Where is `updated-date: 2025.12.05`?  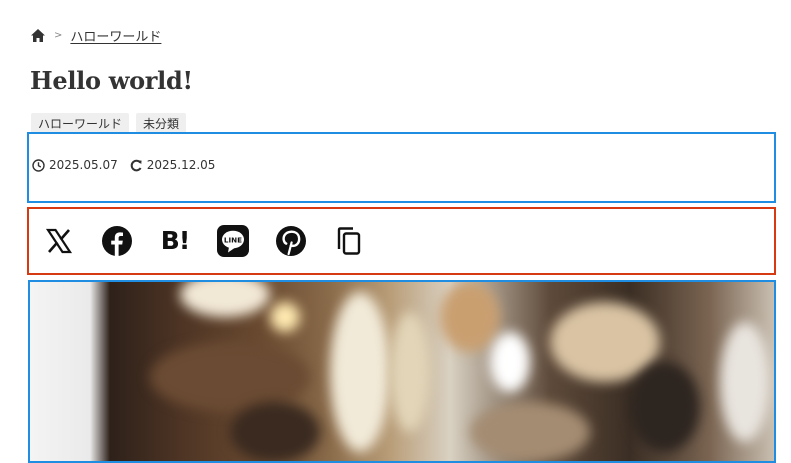
updated-date: 2025.12.05 is located at coordinates (173, 165).